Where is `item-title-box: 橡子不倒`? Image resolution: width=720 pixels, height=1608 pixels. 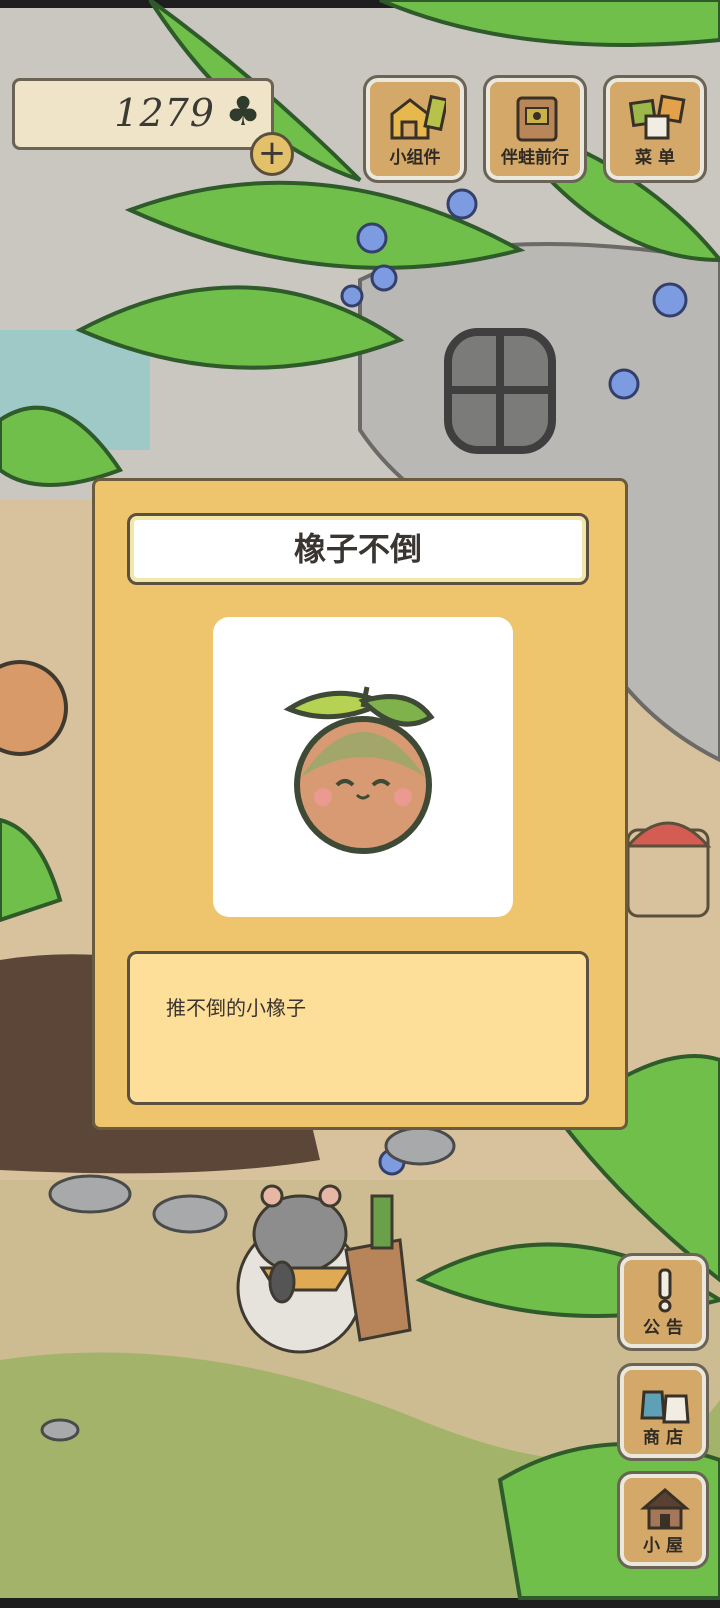
item-title-box: 橡子不倒 is located at coordinates (358, 549).